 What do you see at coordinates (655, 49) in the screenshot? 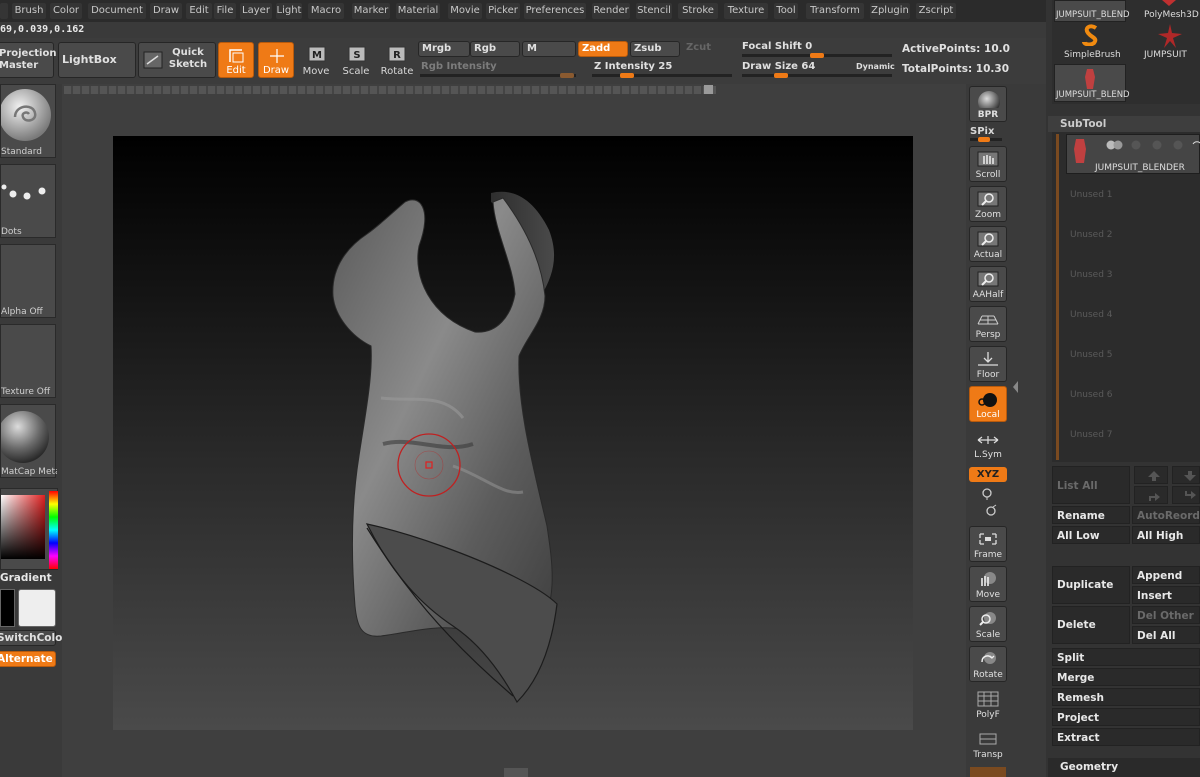
I see `zsub-button: Zsub` at bounding box center [655, 49].